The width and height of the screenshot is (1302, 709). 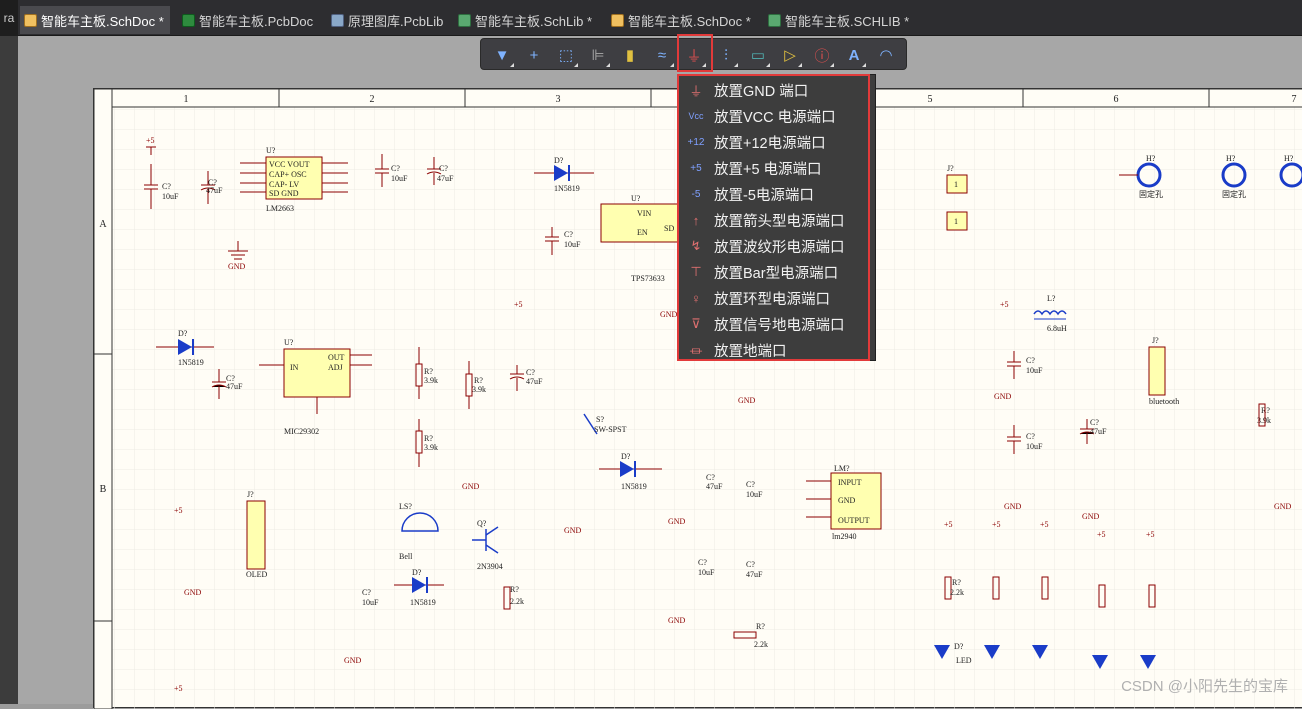 What do you see at coordinates (406, 556) in the screenshot?
I see `svg-text: Bell` at bounding box center [406, 556].